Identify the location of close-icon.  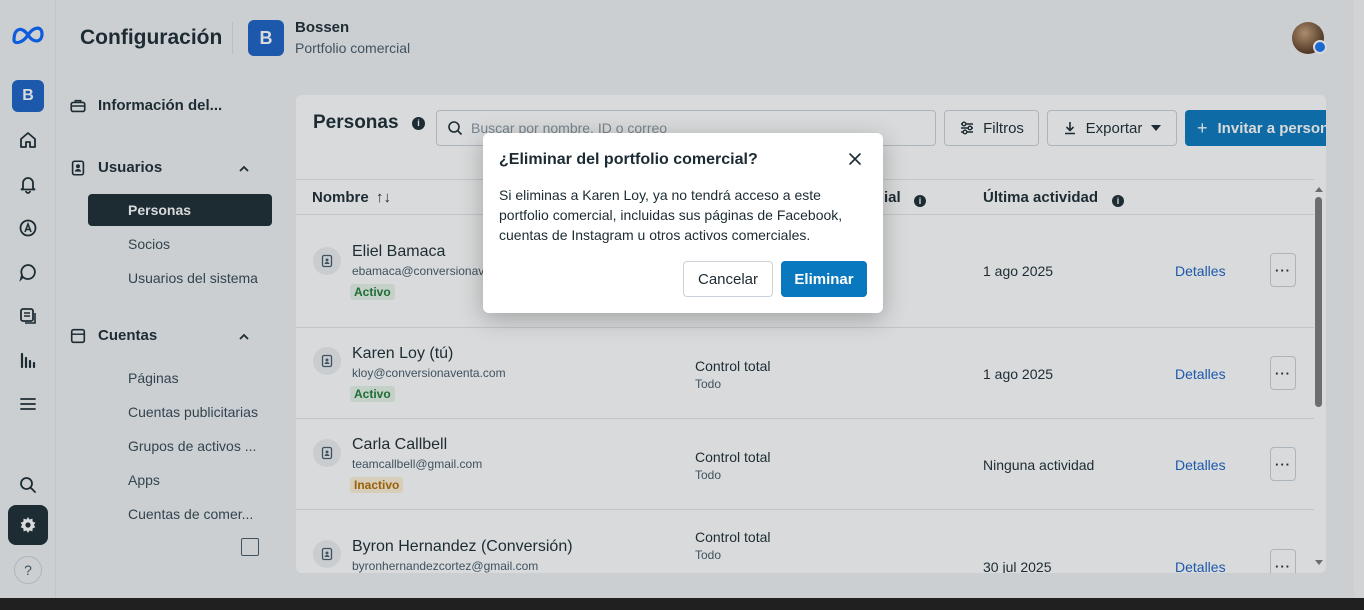
(855, 159).